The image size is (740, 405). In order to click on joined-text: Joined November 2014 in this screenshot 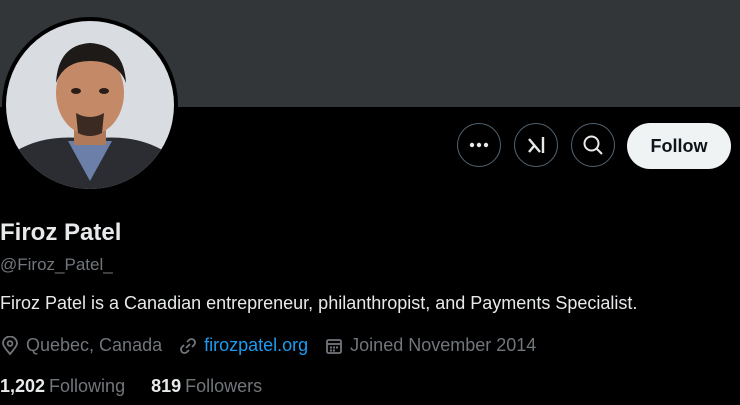, I will do `click(443, 345)`.